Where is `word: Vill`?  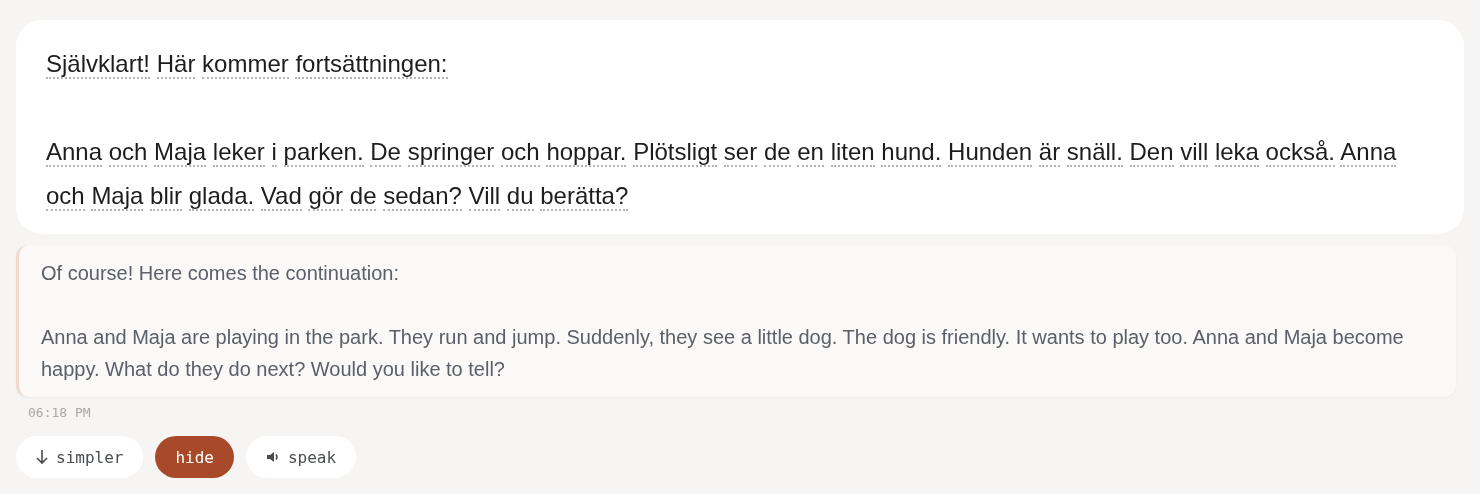
word: Vill is located at coordinates (484, 196).